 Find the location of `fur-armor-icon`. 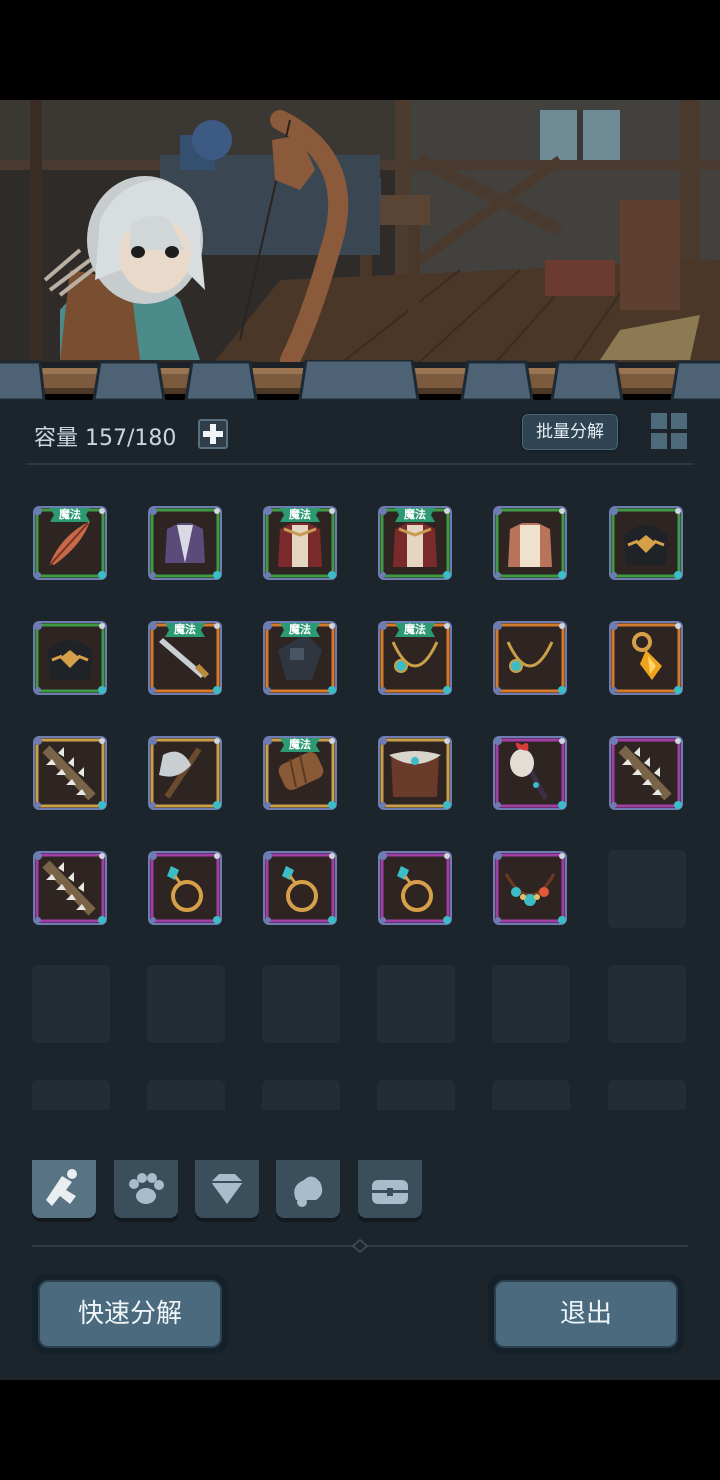

fur-armor-icon is located at coordinates (415, 773).